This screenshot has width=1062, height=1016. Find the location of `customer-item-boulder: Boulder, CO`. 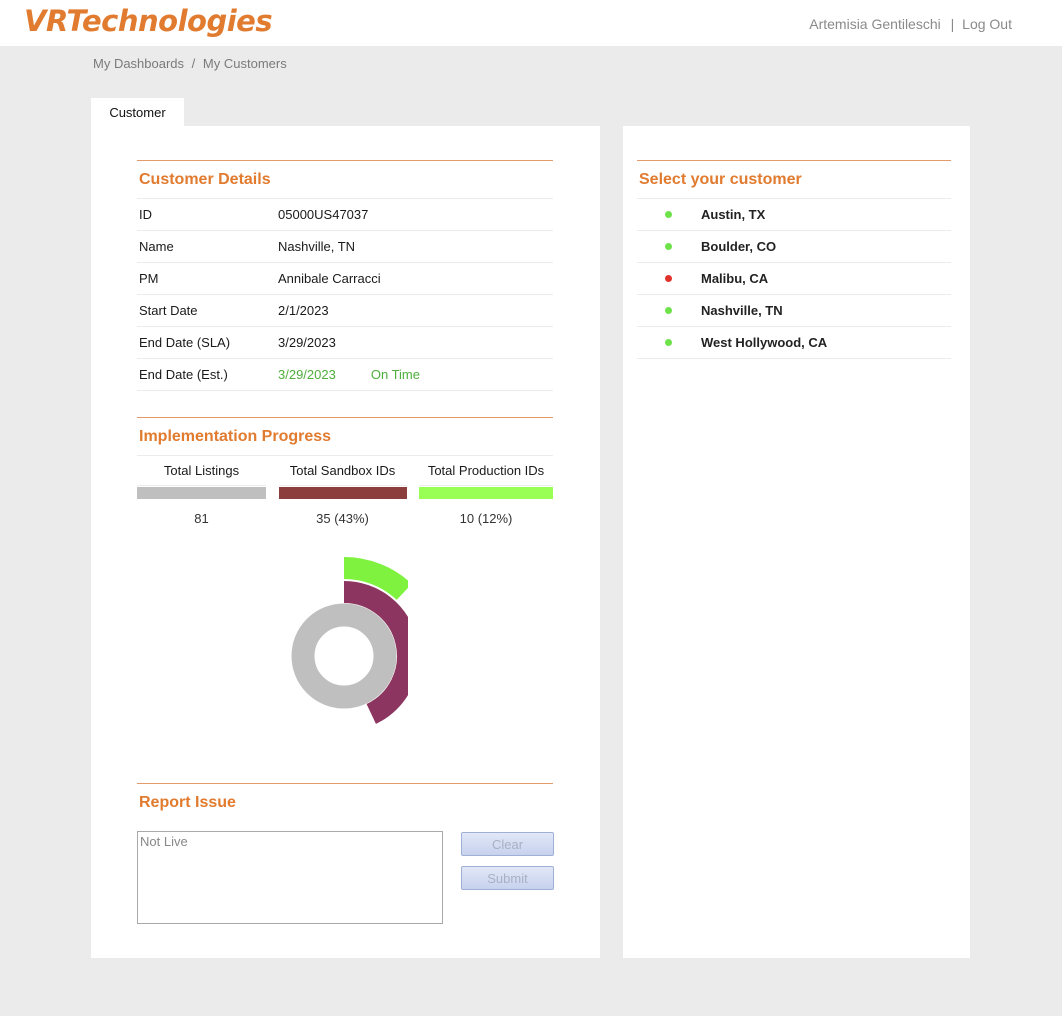

customer-item-boulder: Boulder, CO is located at coordinates (794, 247).